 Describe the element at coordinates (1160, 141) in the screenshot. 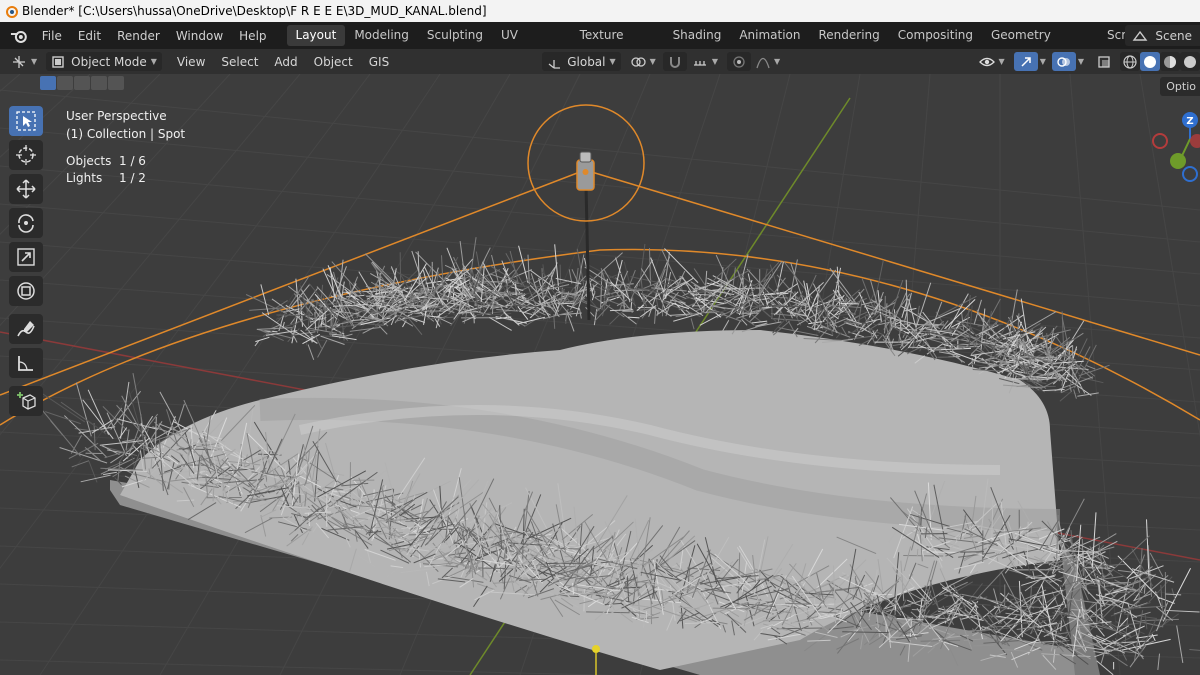

I see `gizmo-neg-x-axis` at that location.